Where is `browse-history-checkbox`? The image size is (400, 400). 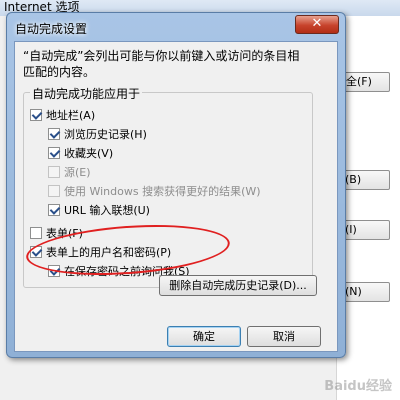
browse-history-checkbox is located at coordinates (54, 134).